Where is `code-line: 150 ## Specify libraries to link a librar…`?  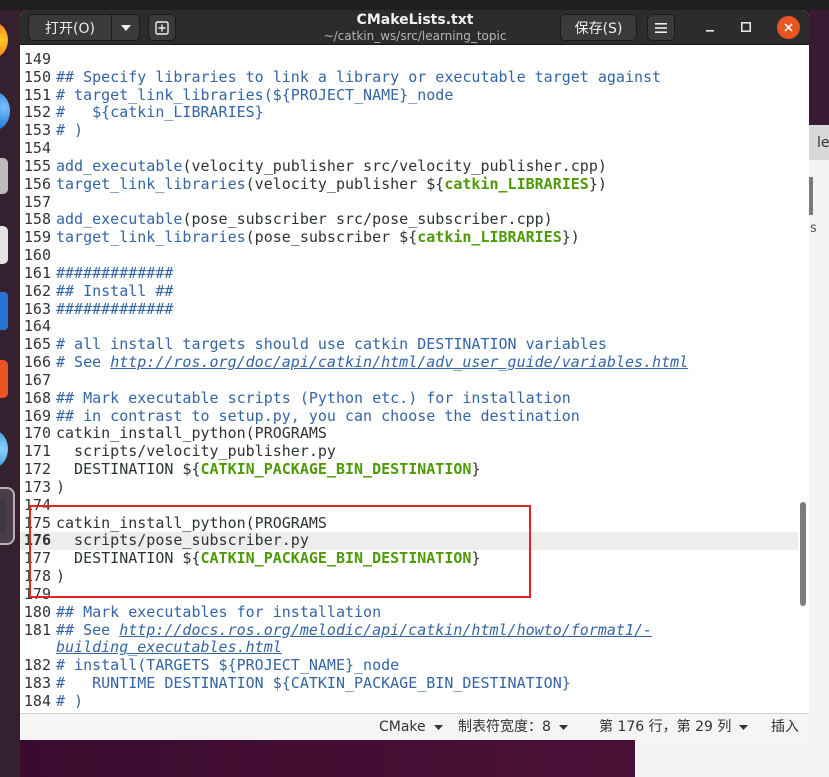 code-line: 150 ## Specify libraries to link a librar… is located at coordinates (409, 77).